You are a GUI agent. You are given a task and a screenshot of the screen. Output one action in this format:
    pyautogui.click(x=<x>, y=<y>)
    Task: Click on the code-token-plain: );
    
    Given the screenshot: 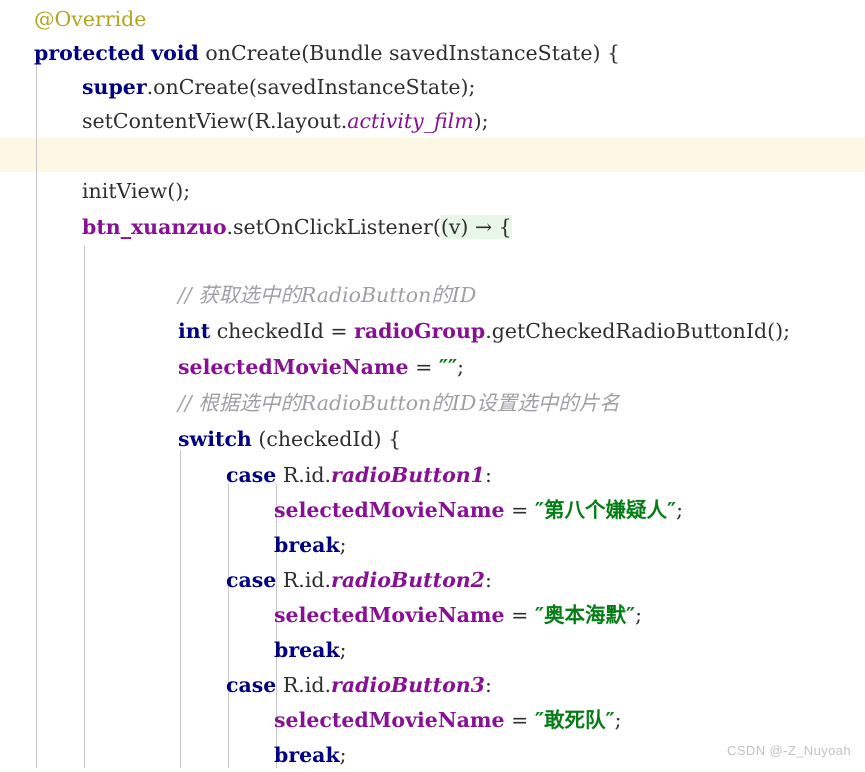 What is the action you would take?
    pyautogui.click(x=481, y=121)
    